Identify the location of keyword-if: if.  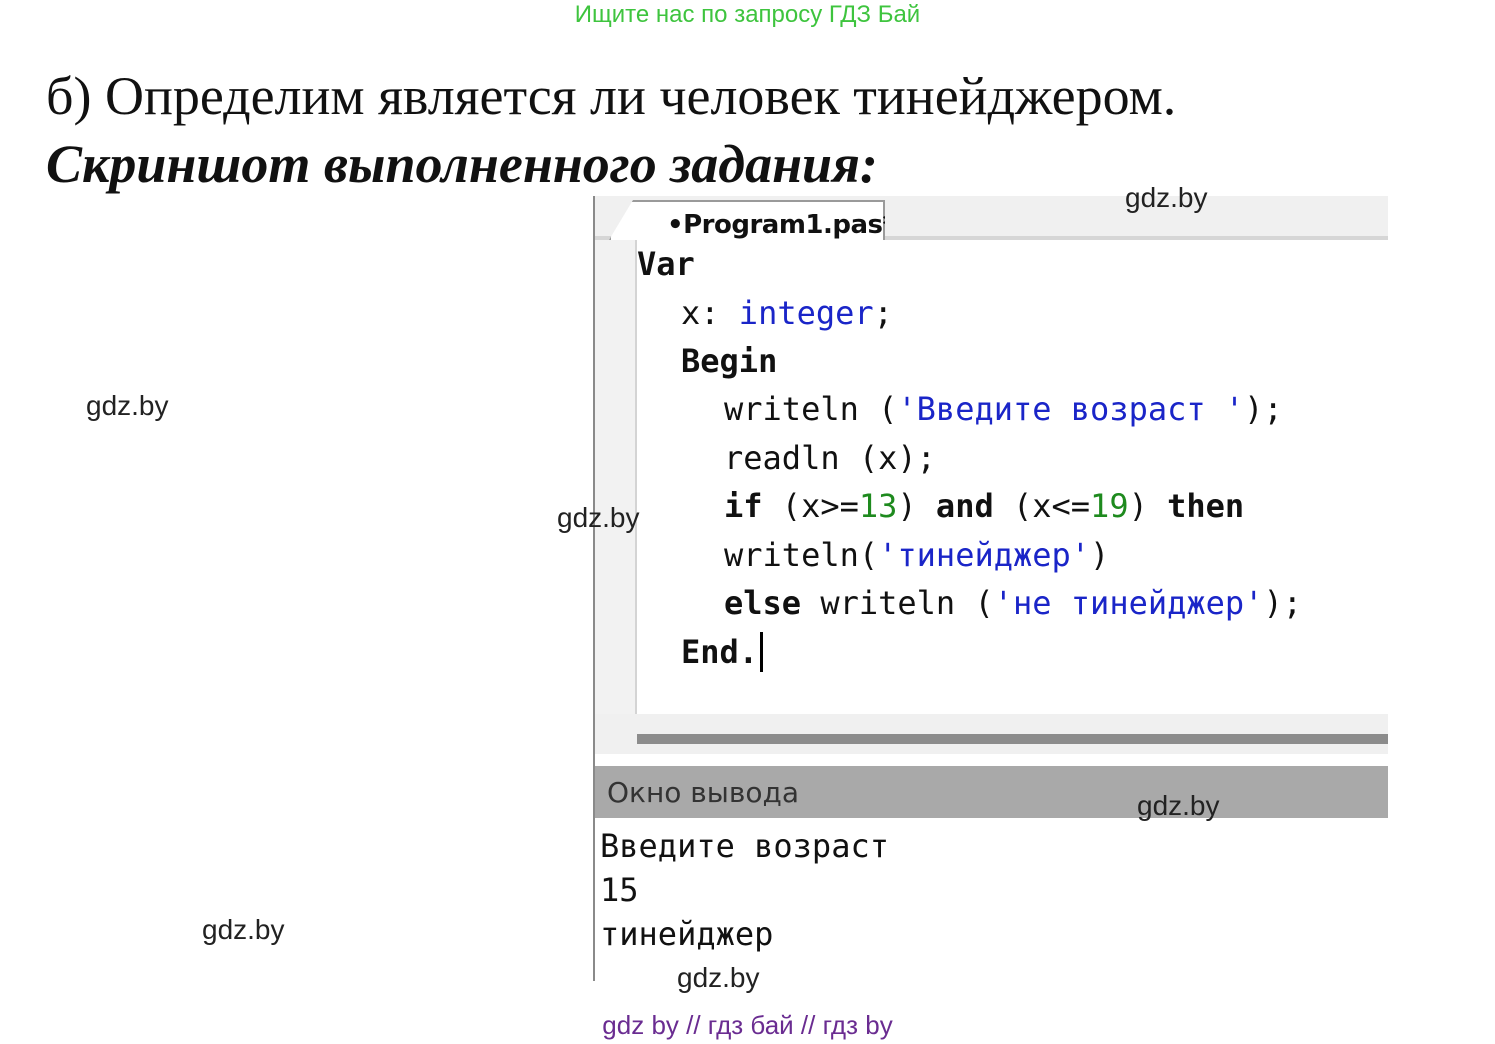
(743, 506).